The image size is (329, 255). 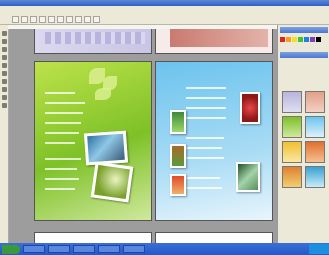 What do you see at coordinates (51, 19) in the screenshot?
I see `cut-icon` at bounding box center [51, 19].